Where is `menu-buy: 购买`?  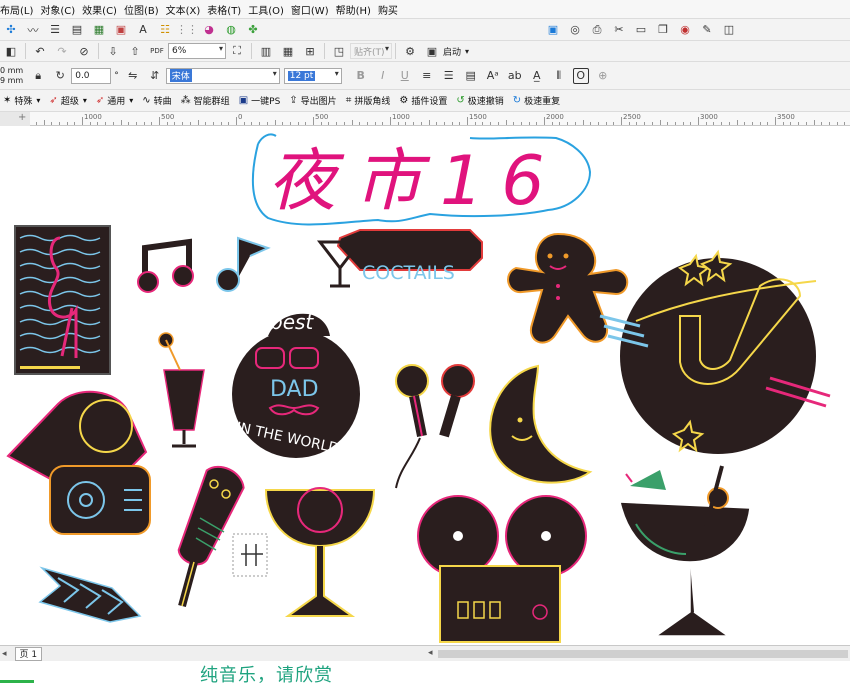
menu-buy: 购买 is located at coordinates (391, 9).